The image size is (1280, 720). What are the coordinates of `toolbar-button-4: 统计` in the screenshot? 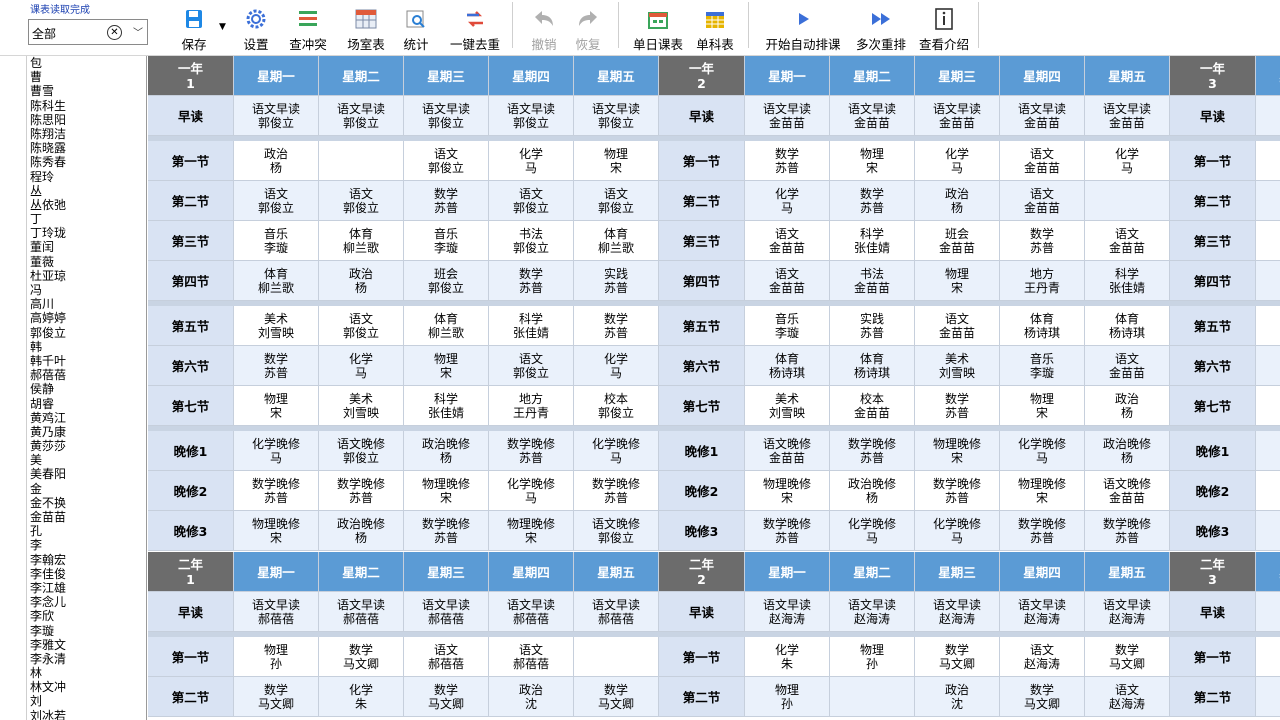 It's located at (416, 28).